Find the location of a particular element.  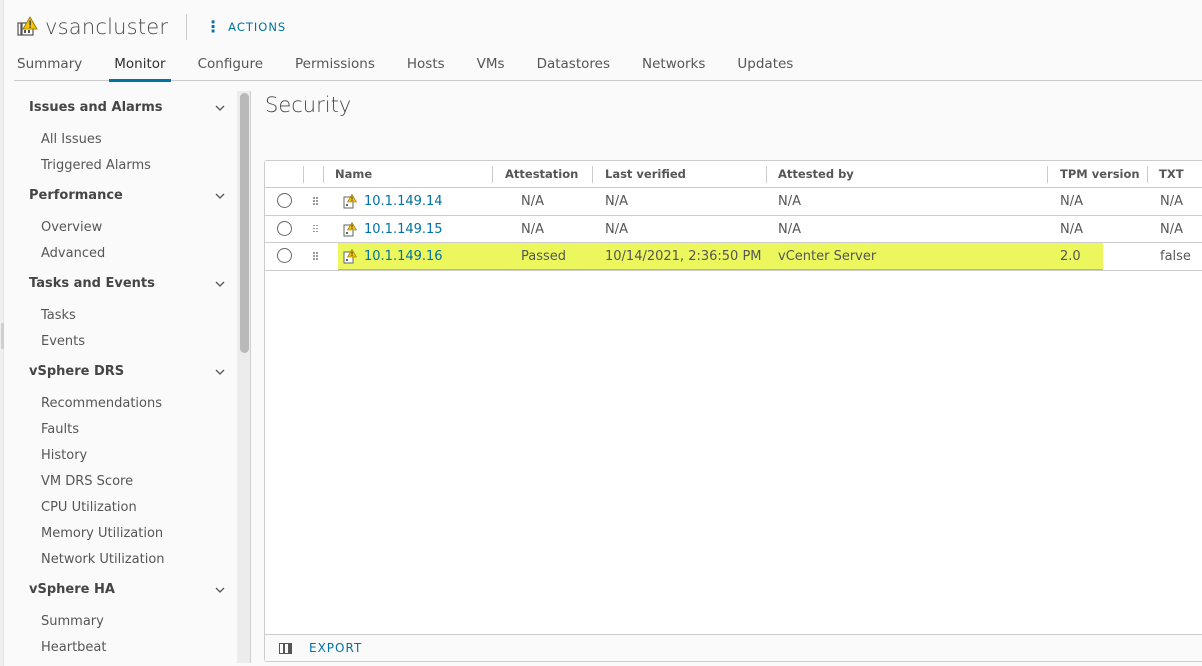

tab-networks: Networks is located at coordinates (673, 65).